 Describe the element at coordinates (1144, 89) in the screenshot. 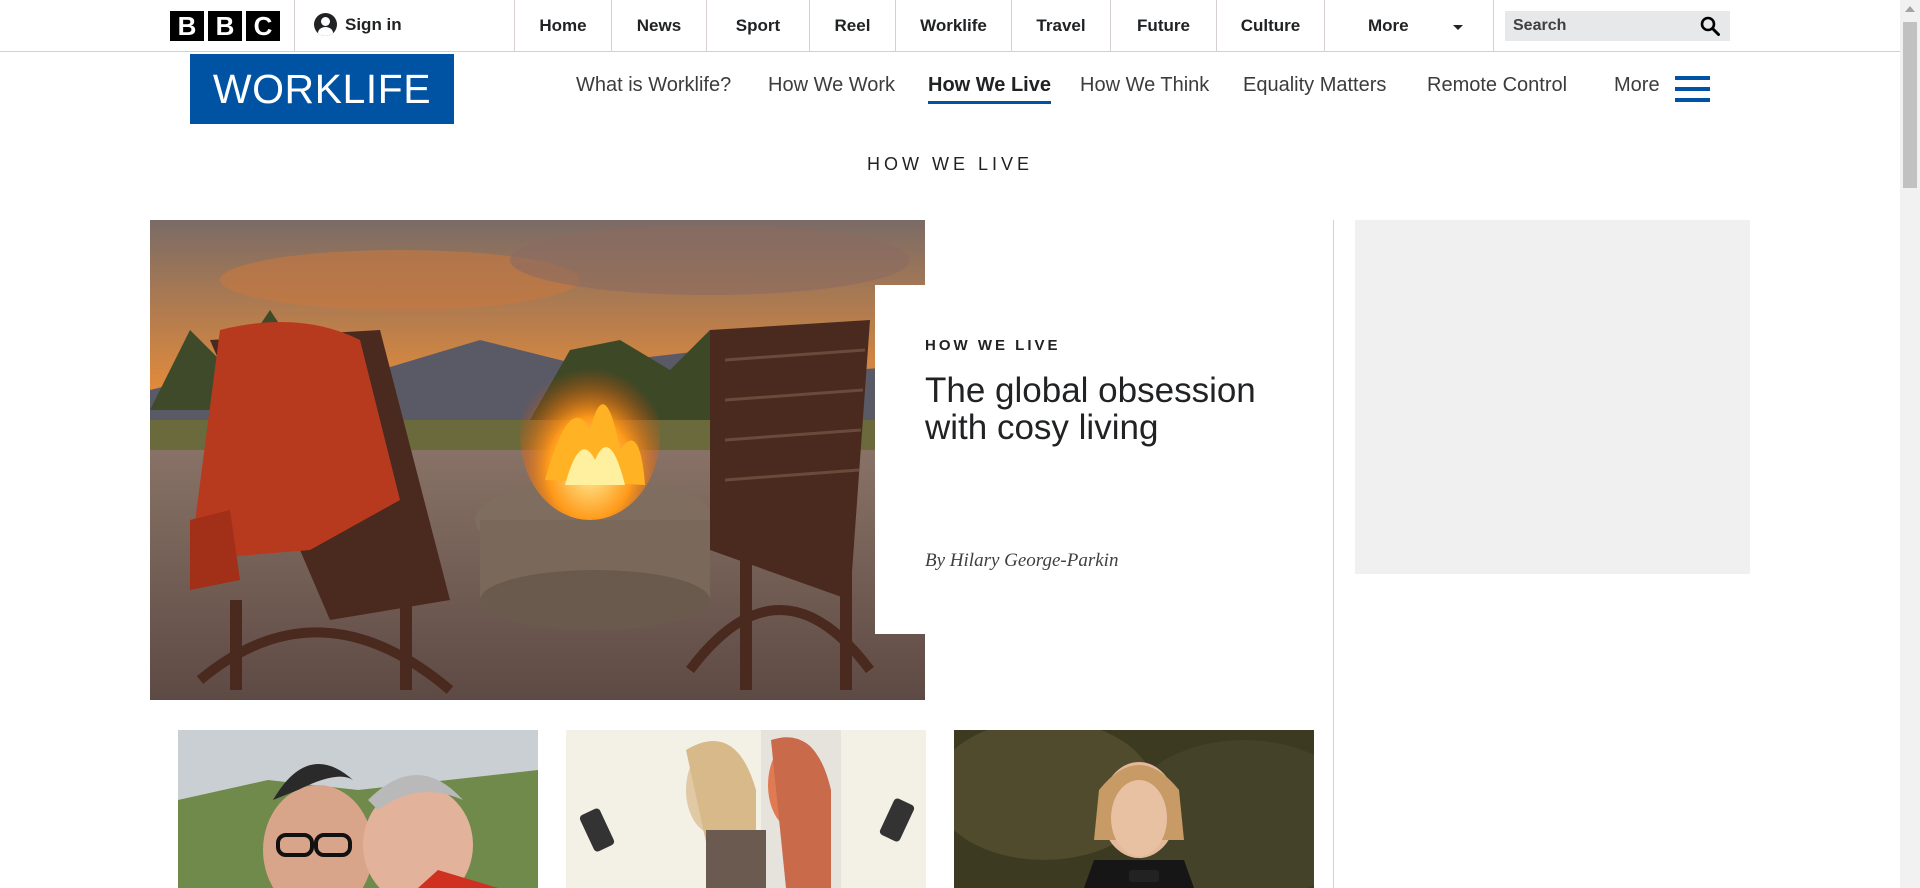

I see `worklife-nav-how-we-think: How We Think` at that location.